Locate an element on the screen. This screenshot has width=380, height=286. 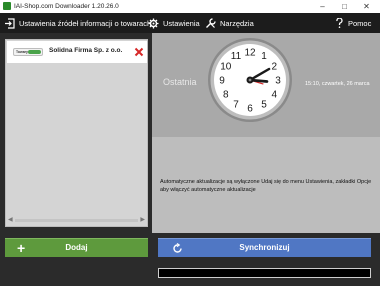
window-title: IAI-Shop.com Downloader 1.20.26.0 is located at coordinates (66, 6).